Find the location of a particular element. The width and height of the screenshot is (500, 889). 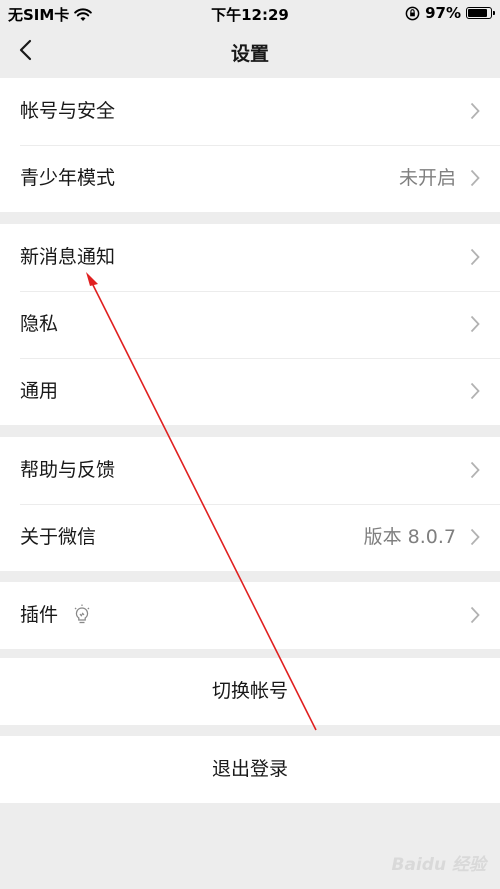

page-title: 设置 is located at coordinates (249, 54).